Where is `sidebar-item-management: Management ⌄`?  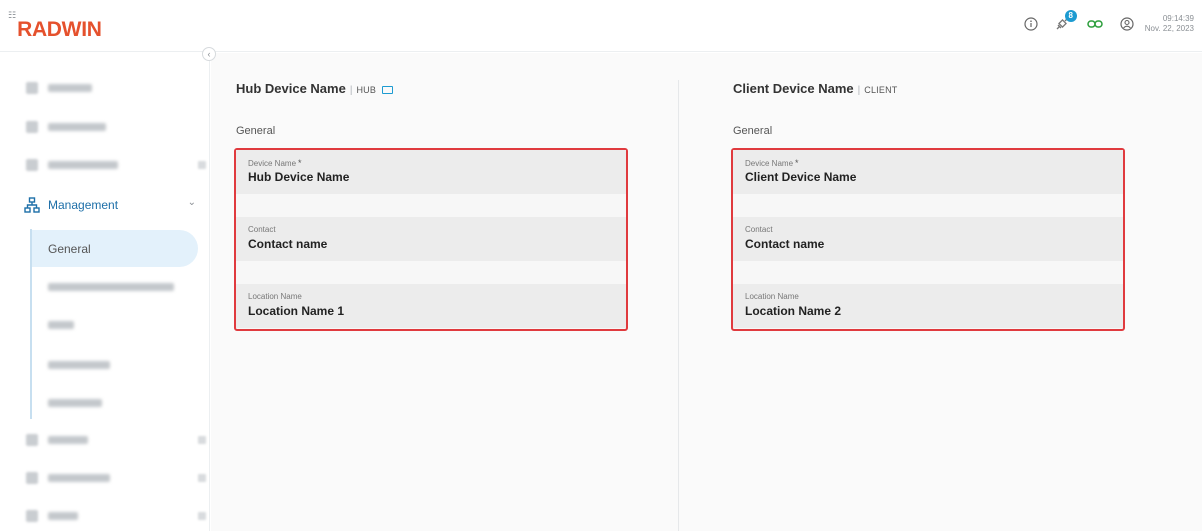 sidebar-item-management: Management ⌄ is located at coordinates (114, 205).